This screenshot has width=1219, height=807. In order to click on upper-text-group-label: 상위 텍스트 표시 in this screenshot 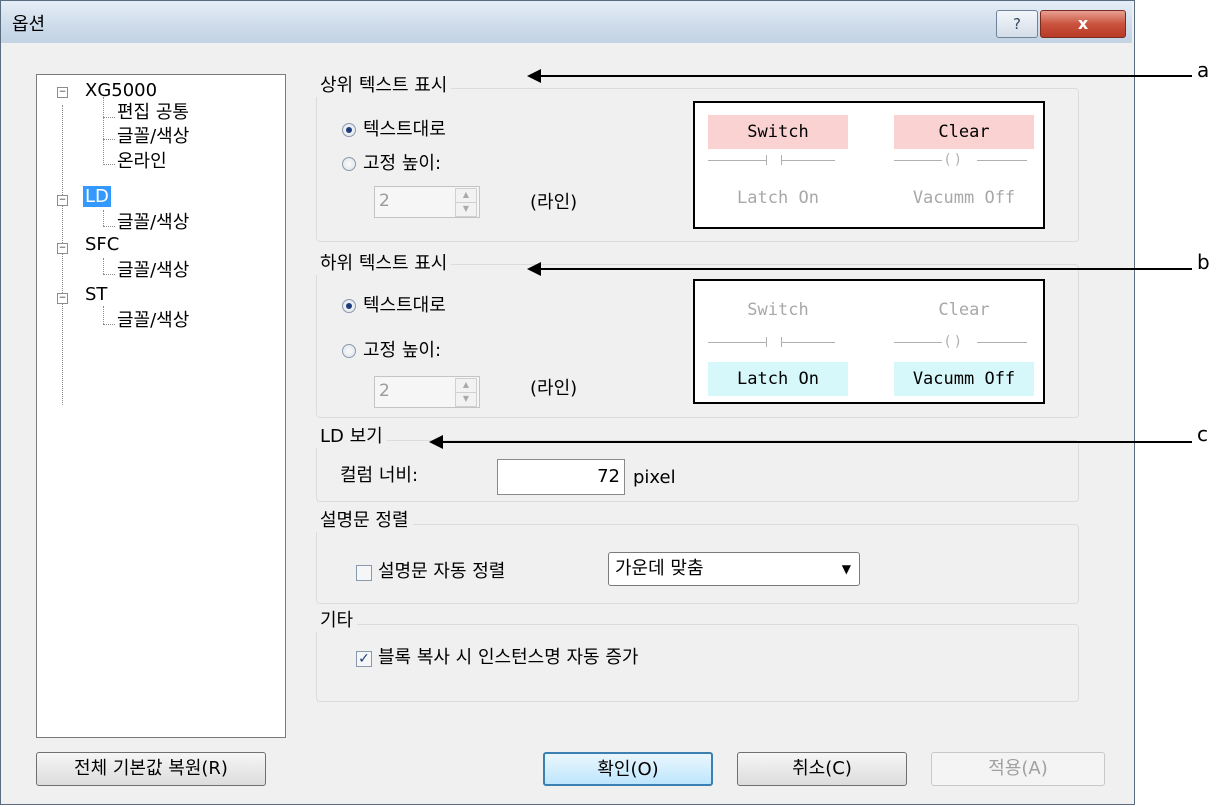, I will do `click(384, 86)`.